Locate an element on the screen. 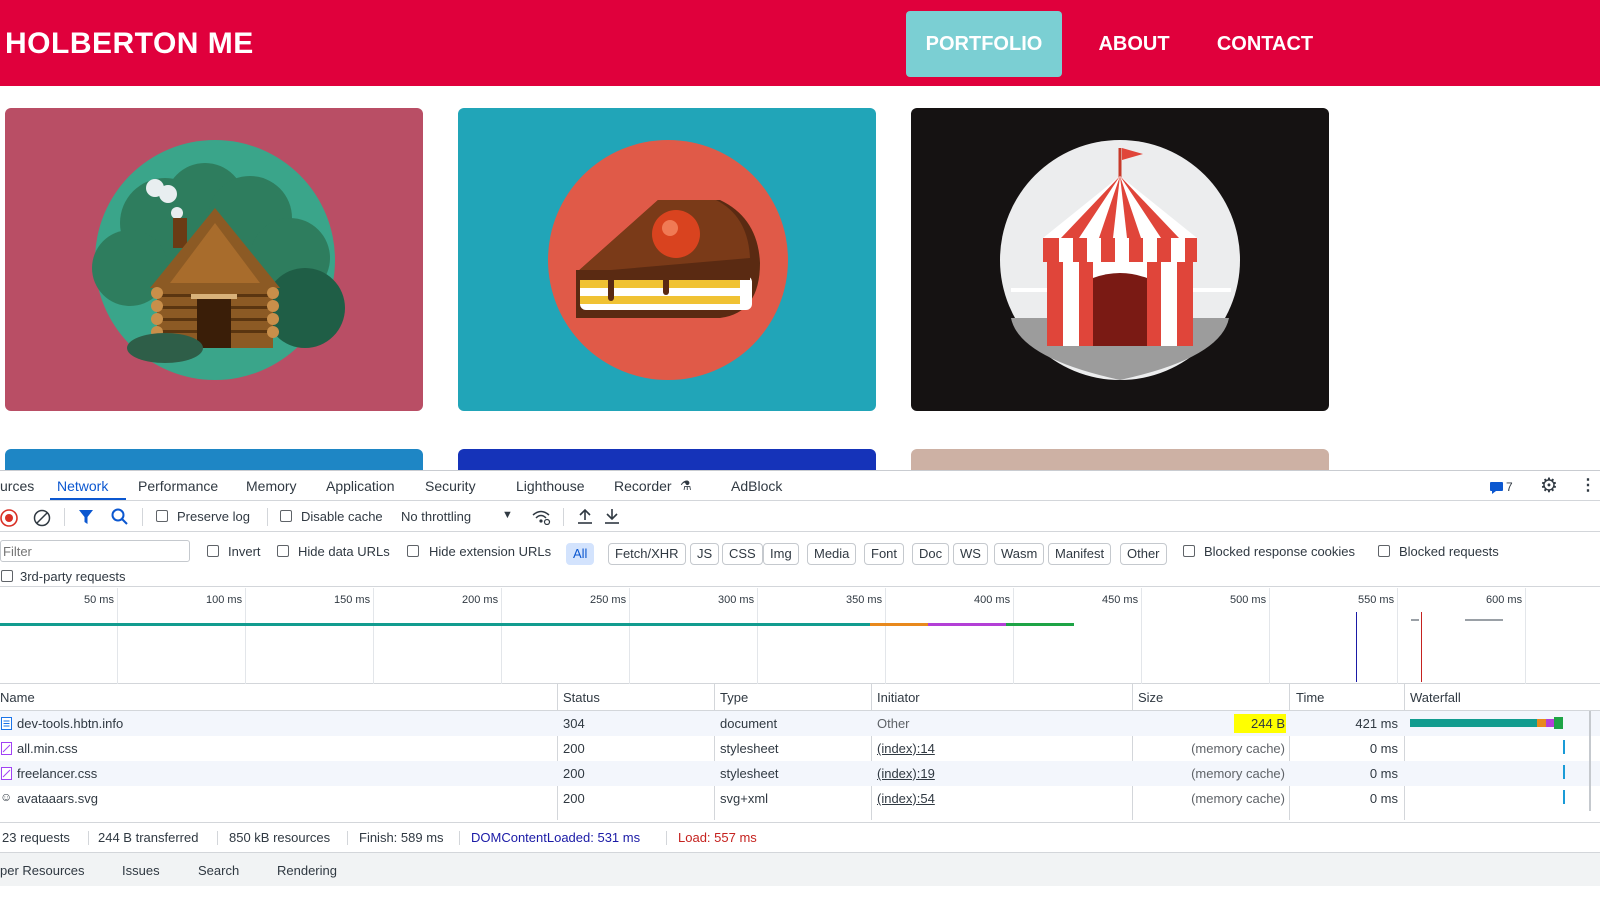 This screenshot has height=900, width=1600. tab-adblock: AdBlock is located at coordinates (756, 486).